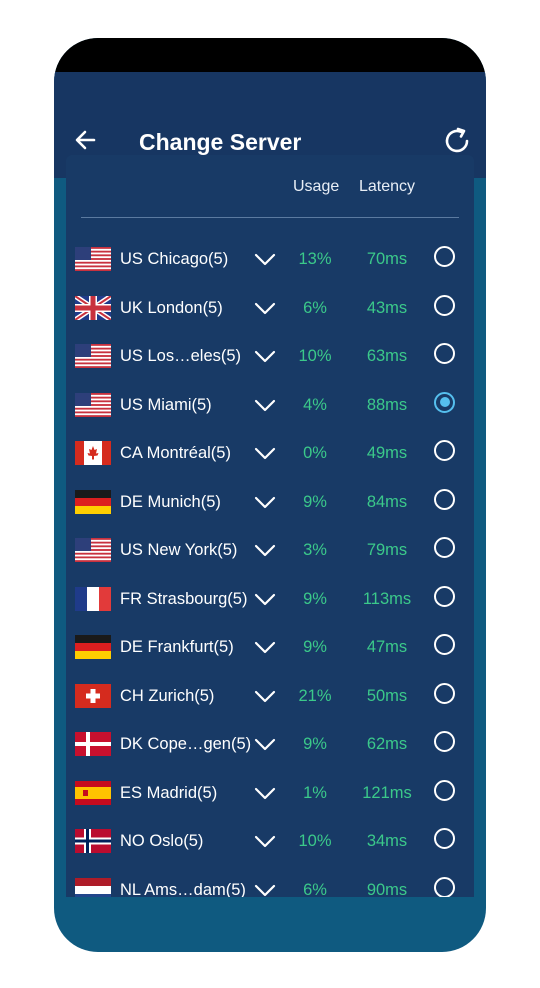 This screenshot has height=988, width=540. Describe the element at coordinates (387, 453) in the screenshot. I see `server-latency: 49ms` at that location.